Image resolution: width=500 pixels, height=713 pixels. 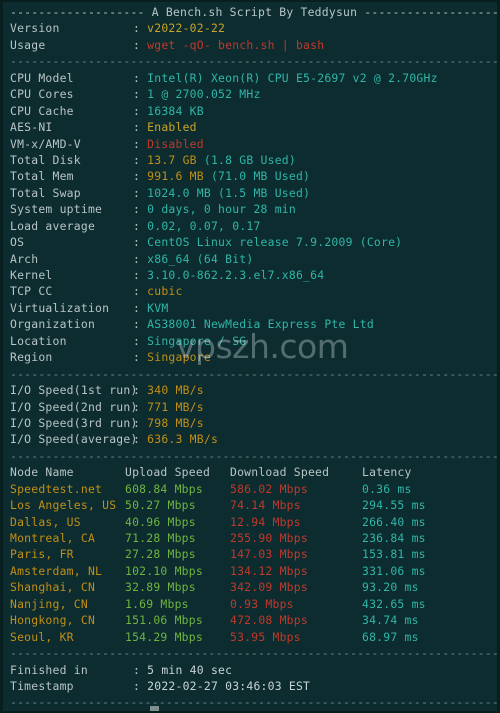 I want to click on system-info-value: 1024.0 MB, so click(x=179, y=192).